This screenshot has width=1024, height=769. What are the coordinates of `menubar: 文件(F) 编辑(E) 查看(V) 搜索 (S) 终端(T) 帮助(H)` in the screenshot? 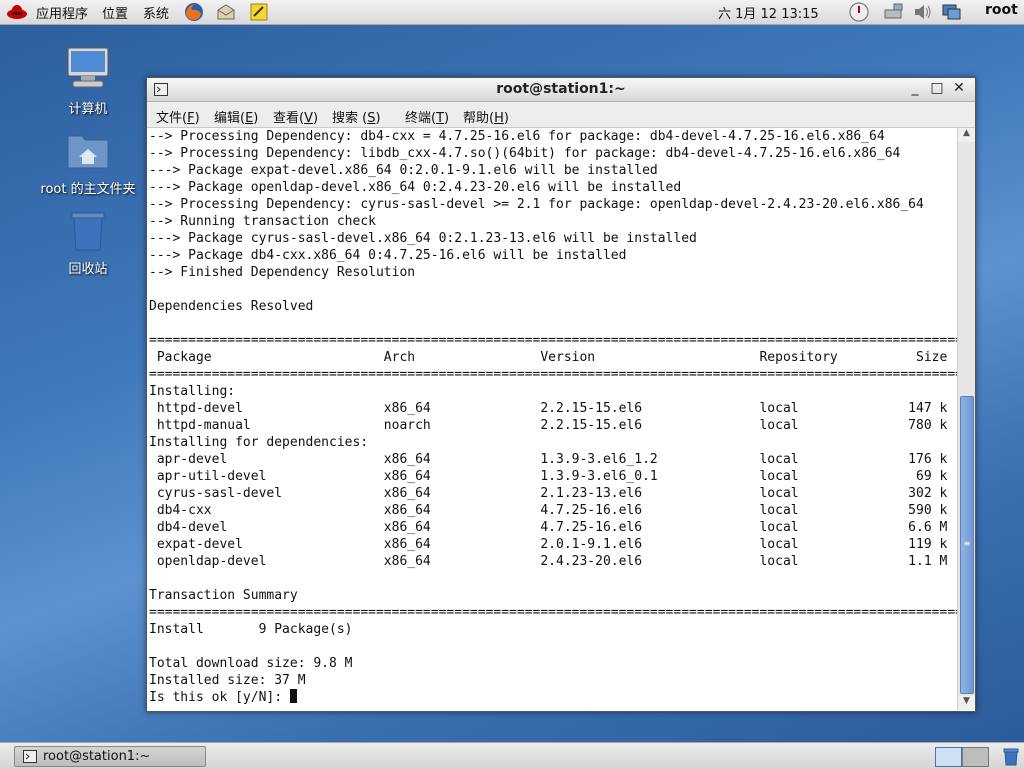 It's located at (561, 115).